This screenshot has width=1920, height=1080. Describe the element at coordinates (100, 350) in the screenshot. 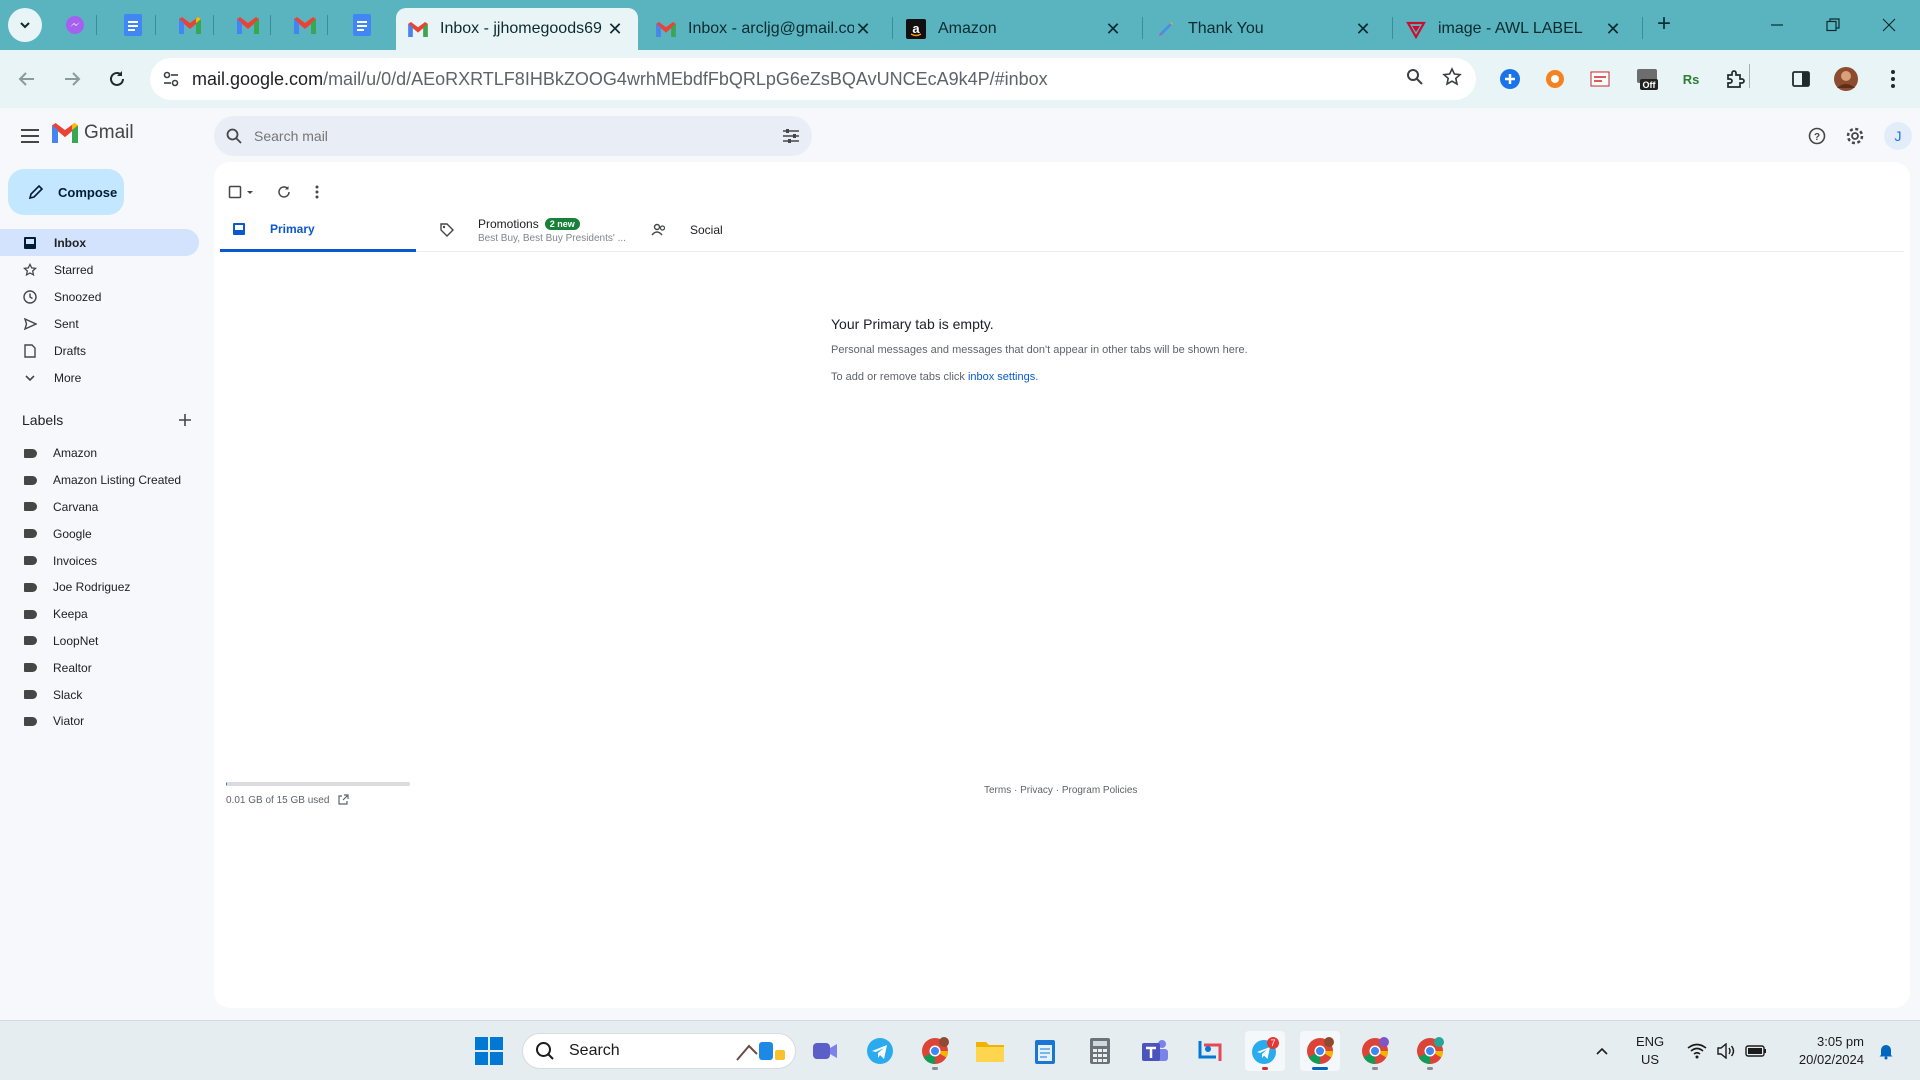

I see `sidebar-item-drafts: Drafts` at that location.